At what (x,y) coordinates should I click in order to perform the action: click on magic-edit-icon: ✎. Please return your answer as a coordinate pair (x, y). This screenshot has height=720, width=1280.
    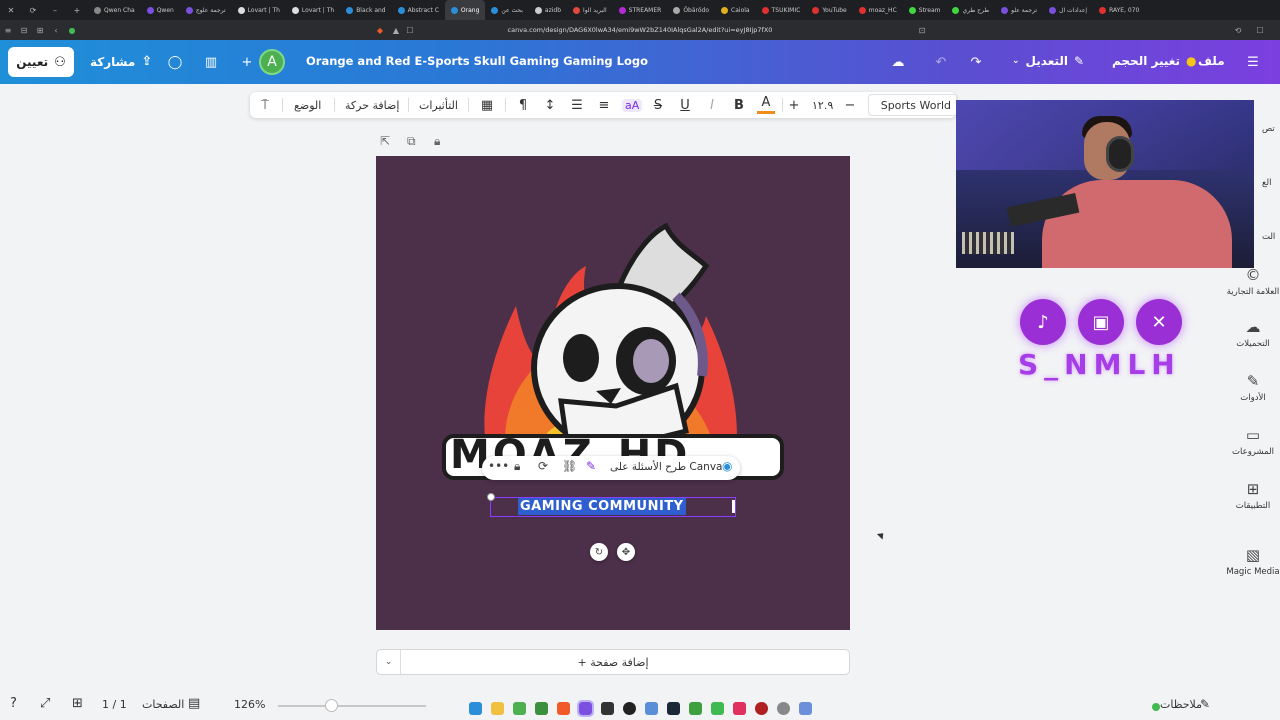
    Looking at the image, I should click on (591, 466).